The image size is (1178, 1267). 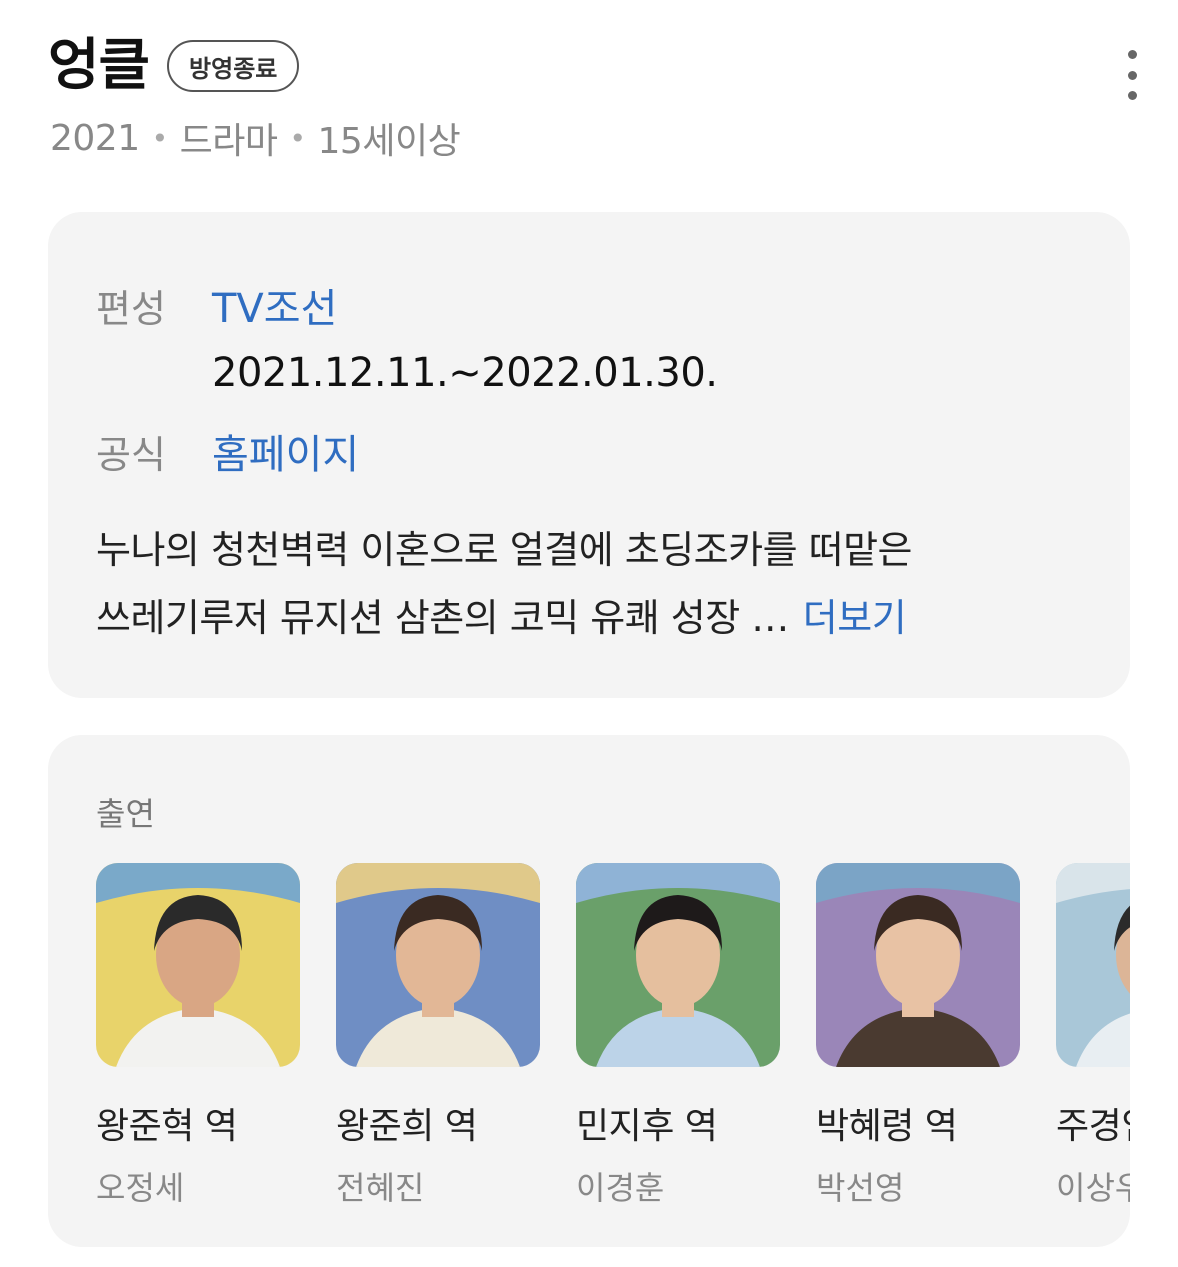 What do you see at coordinates (285, 451) in the screenshot?
I see `homepage-link: 홈페이지` at bounding box center [285, 451].